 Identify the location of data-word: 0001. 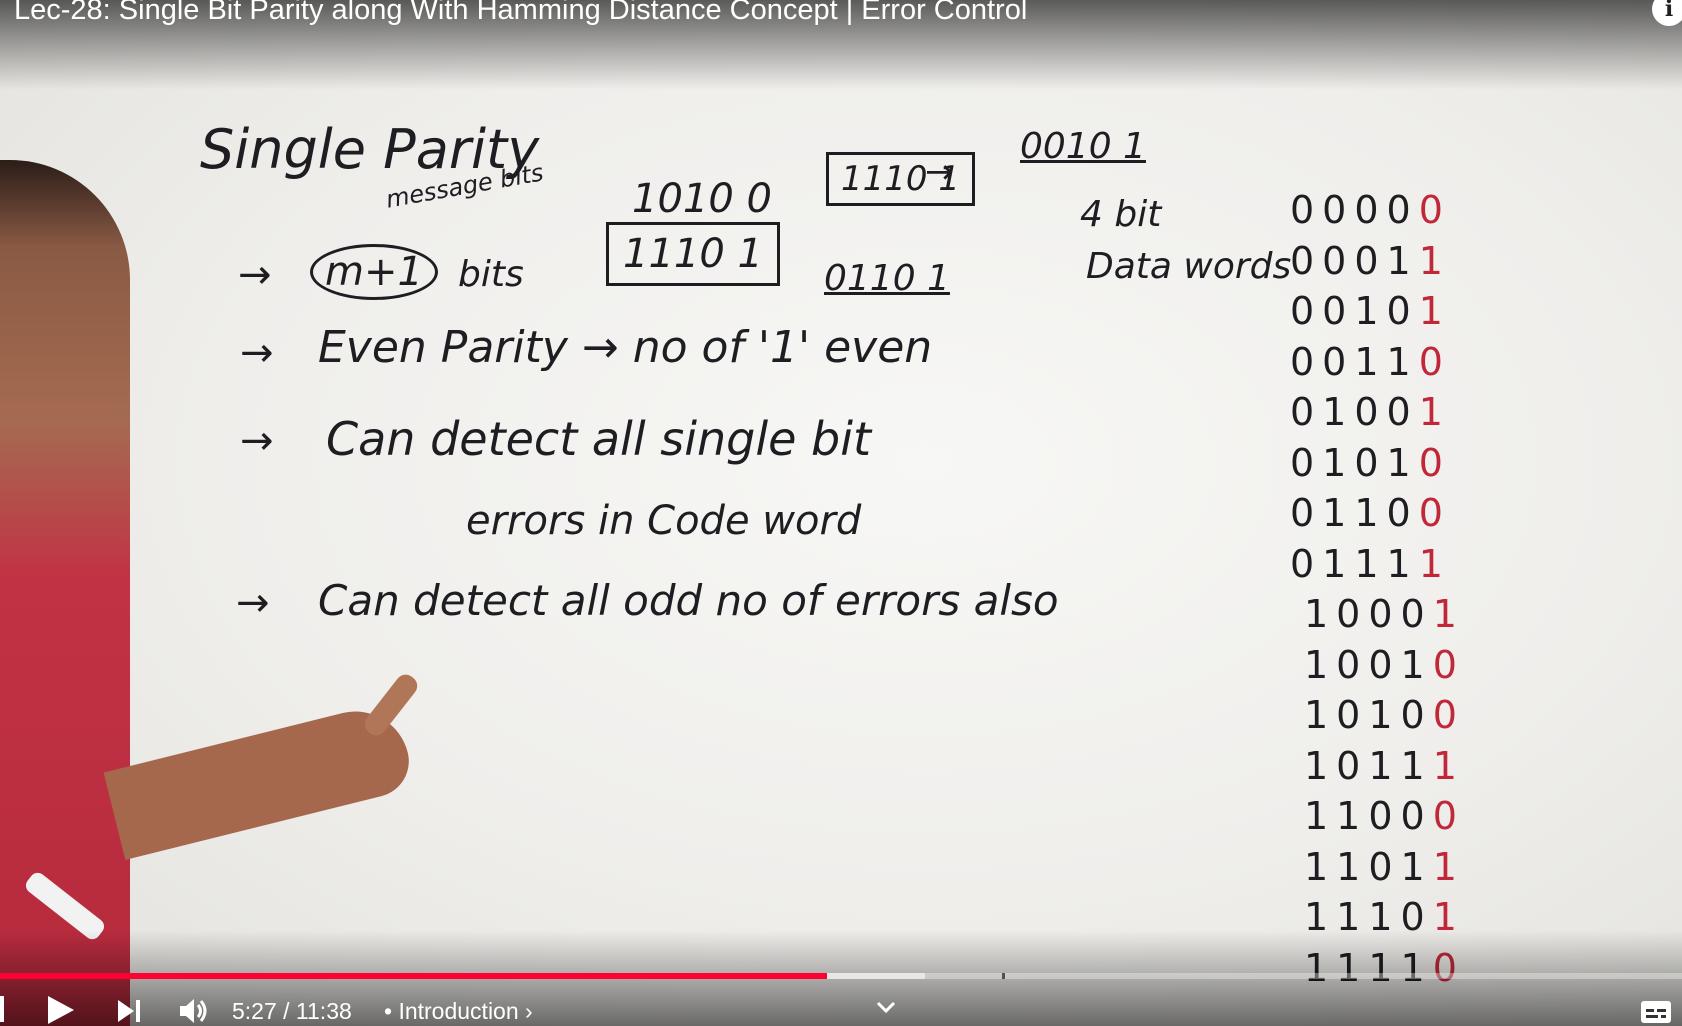
(1354, 260).